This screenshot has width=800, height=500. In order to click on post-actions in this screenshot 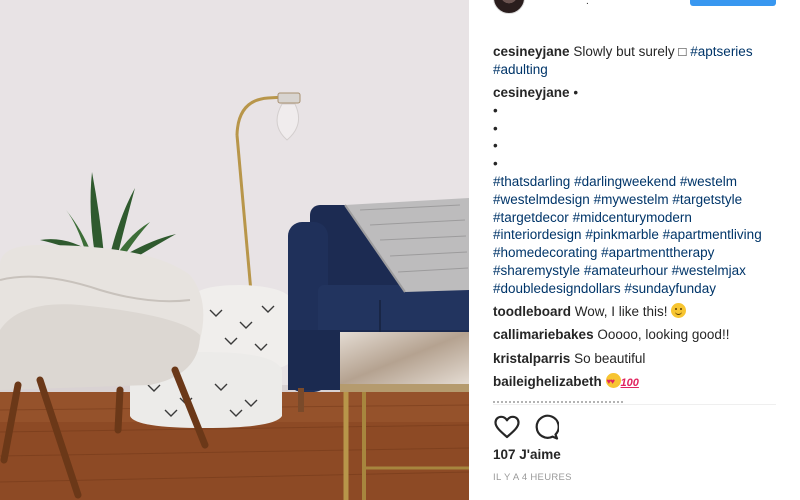, I will do `click(532, 427)`.